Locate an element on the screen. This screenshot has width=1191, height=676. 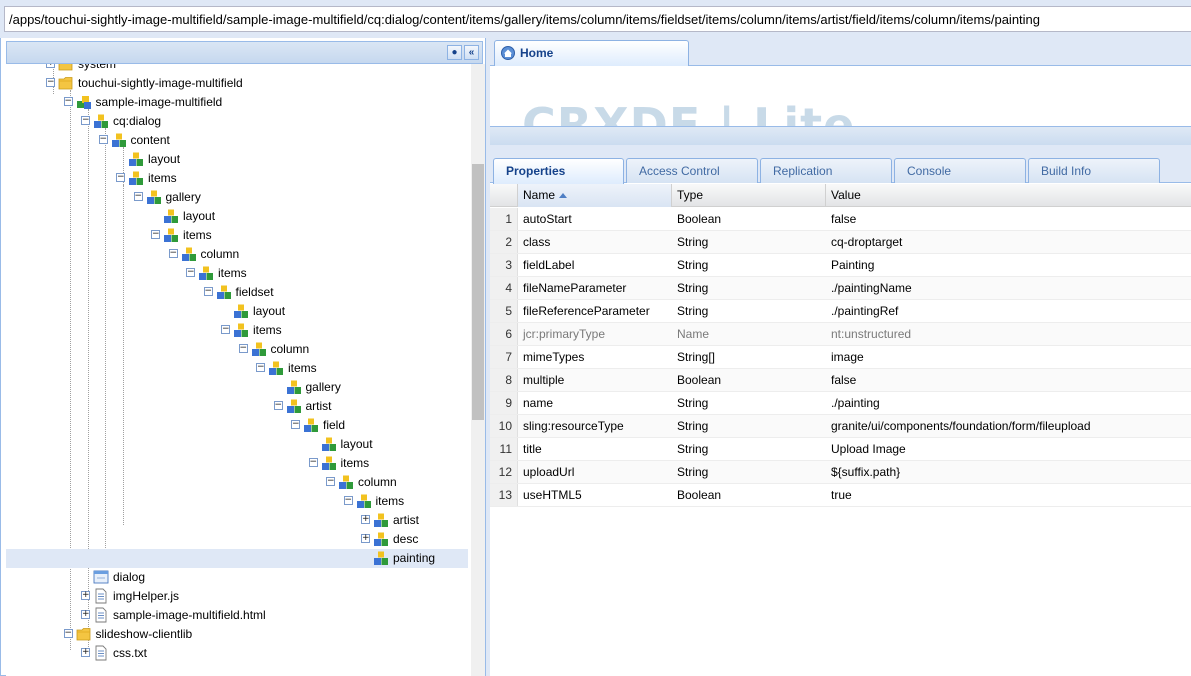
table-row: 12 uploadUrl String ${suffix.path} is located at coordinates (840, 472).